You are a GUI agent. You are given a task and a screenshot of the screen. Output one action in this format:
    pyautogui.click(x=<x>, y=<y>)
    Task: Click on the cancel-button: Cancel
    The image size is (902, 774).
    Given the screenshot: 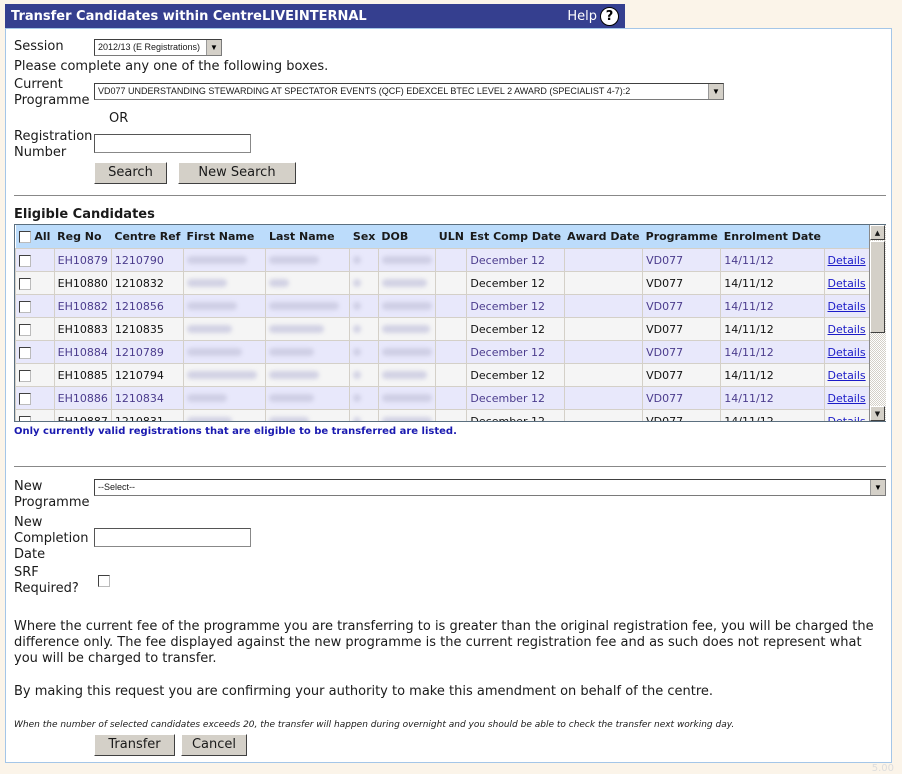 What is the action you would take?
    pyautogui.click(x=214, y=745)
    